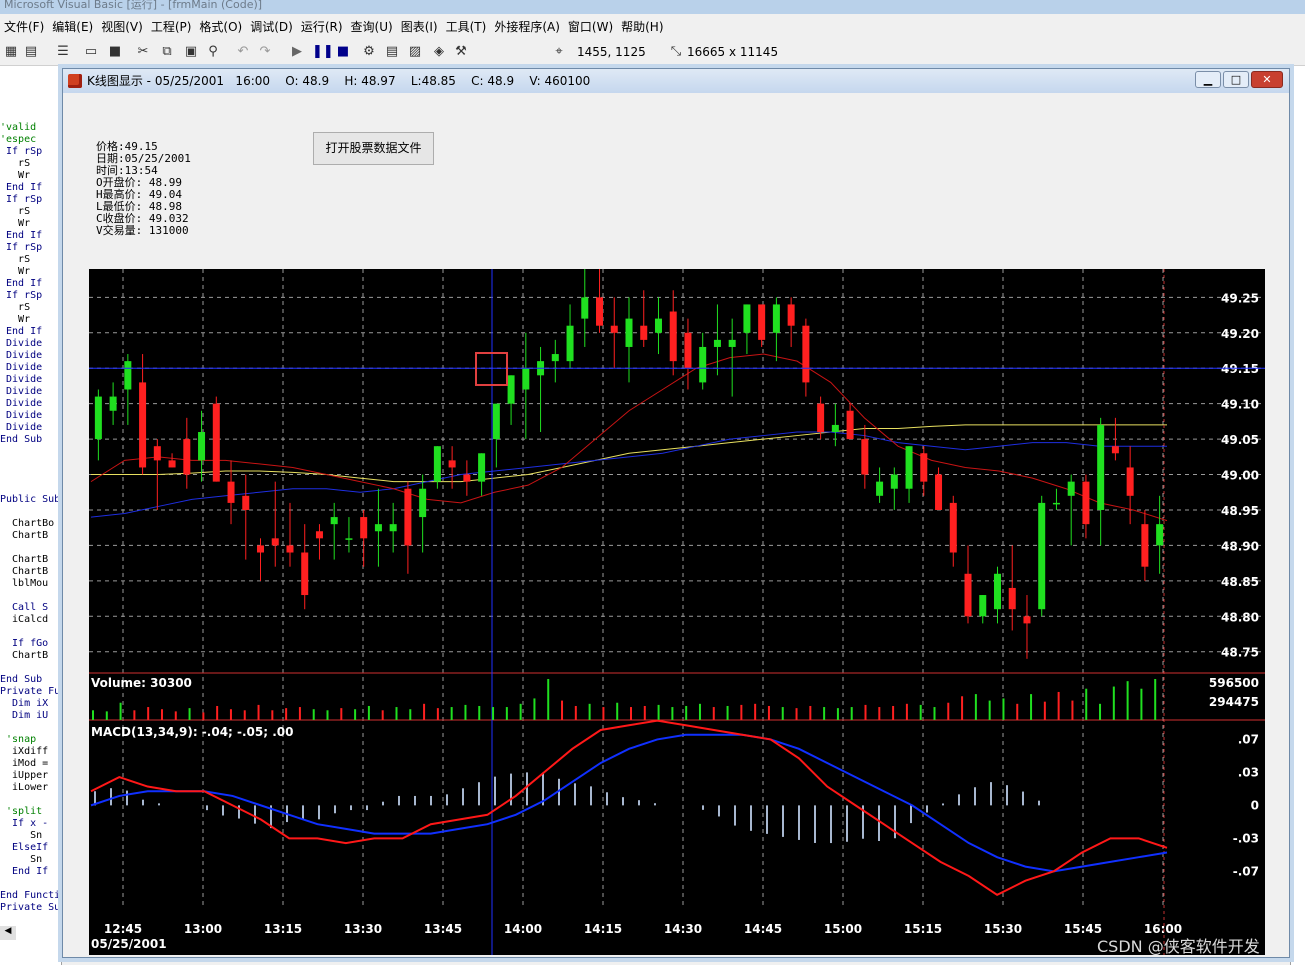 The height and width of the screenshot is (965, 1305). What do you see at coordinates (115, 52) in the screenshot?
I see `save-icon: ■` at bounding box center [115, 52].